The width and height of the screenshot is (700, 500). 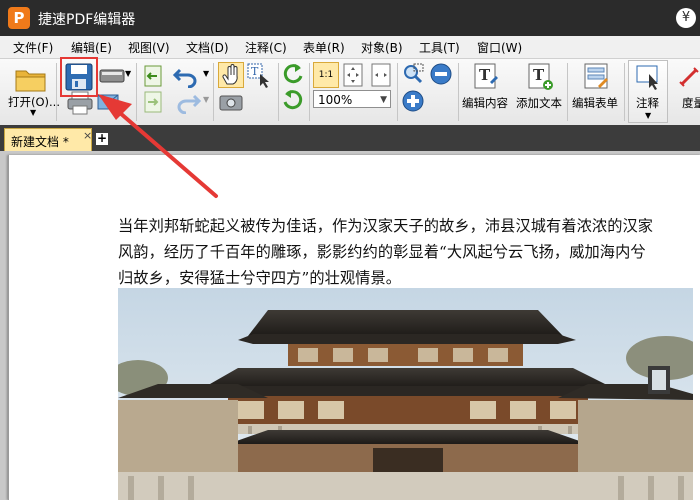 I want to click on zoom-in-icon, so click(x=413, y=101).